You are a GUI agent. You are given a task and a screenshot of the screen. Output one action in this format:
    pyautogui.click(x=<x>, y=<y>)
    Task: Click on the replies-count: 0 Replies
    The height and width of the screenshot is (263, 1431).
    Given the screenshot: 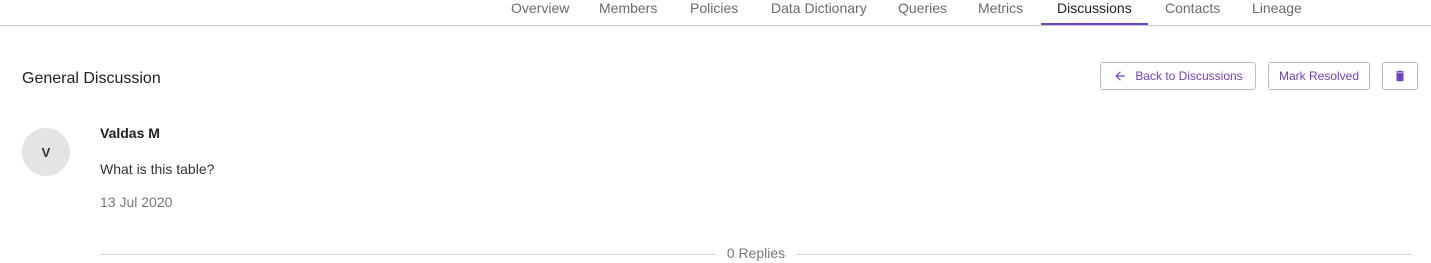 What is the action you would take?
    pyautogui.click(x=756, y=253)
    